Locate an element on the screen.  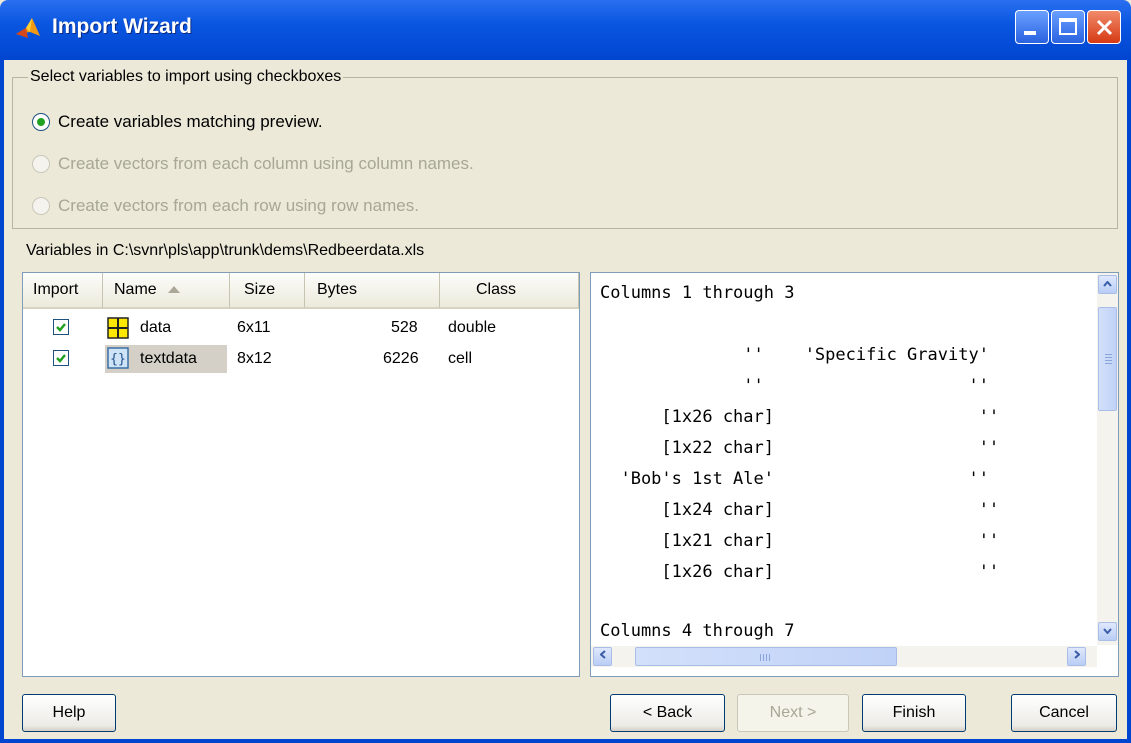
preview-line: 'Bob's 1st Ale' '' is located at coordinates (794, 479).